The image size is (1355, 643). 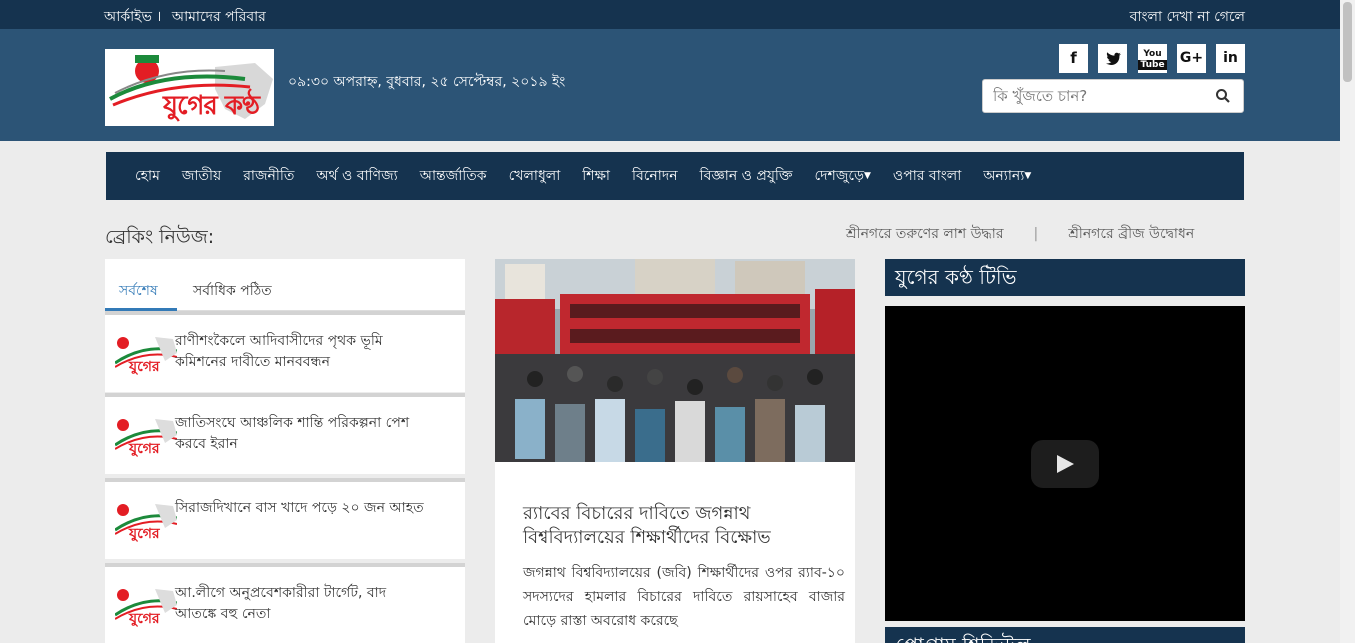 I want to click on news-tabs: সর্বশেষ সর্বাধিক পঠিত, so click(x=285, y=285).